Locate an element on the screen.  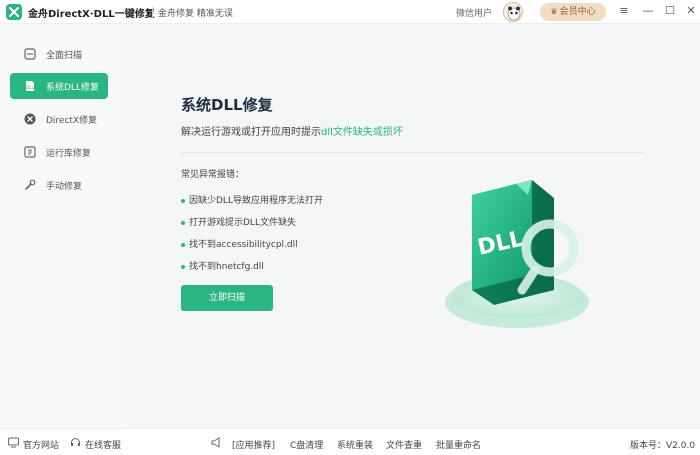
vip-center-button: ♛ 会员中心 is located at coordinates (573, 12).